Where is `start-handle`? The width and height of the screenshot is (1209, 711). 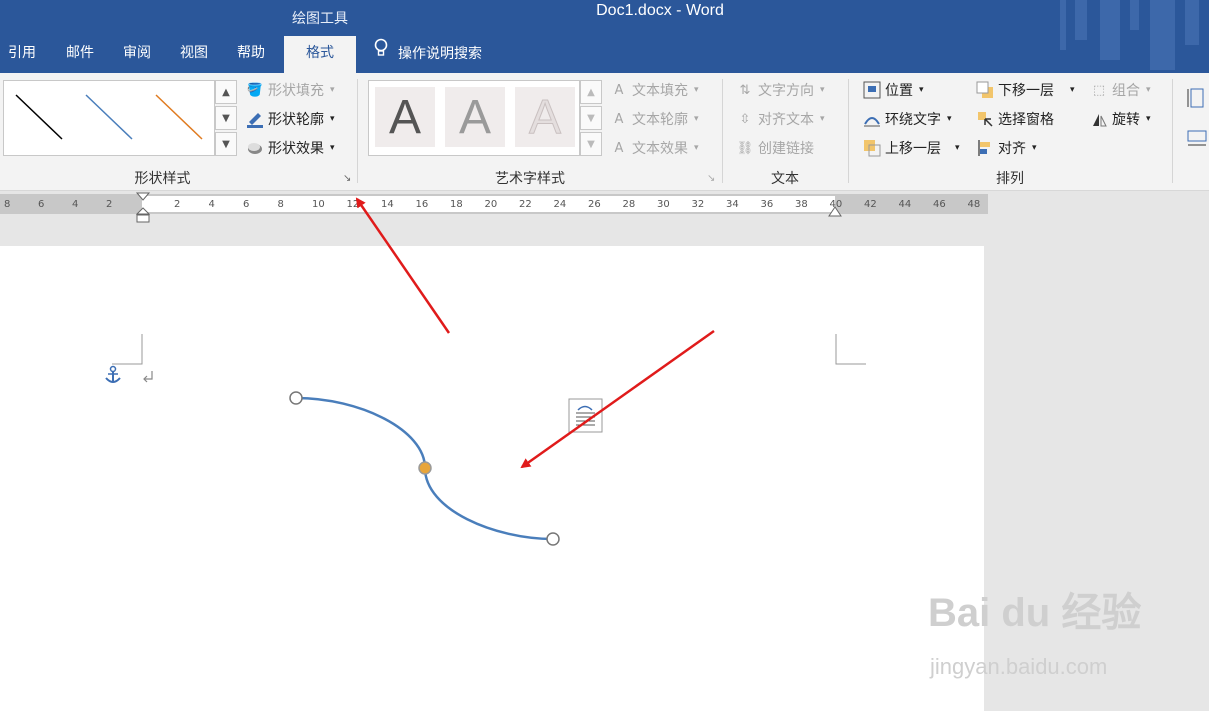 start-handle is located at coordinates (296, 398).